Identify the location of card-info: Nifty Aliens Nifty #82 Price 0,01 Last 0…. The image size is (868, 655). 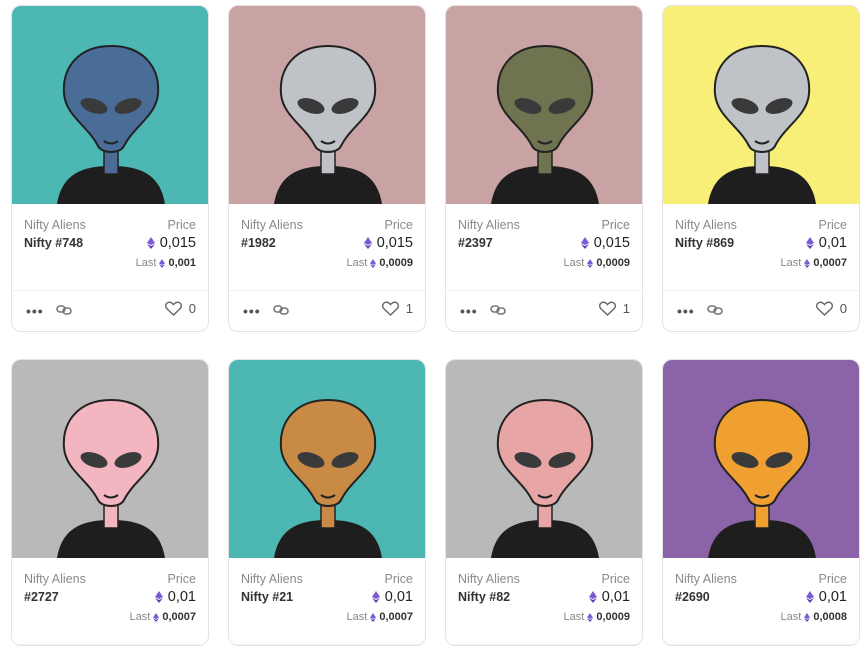
(544, 601).